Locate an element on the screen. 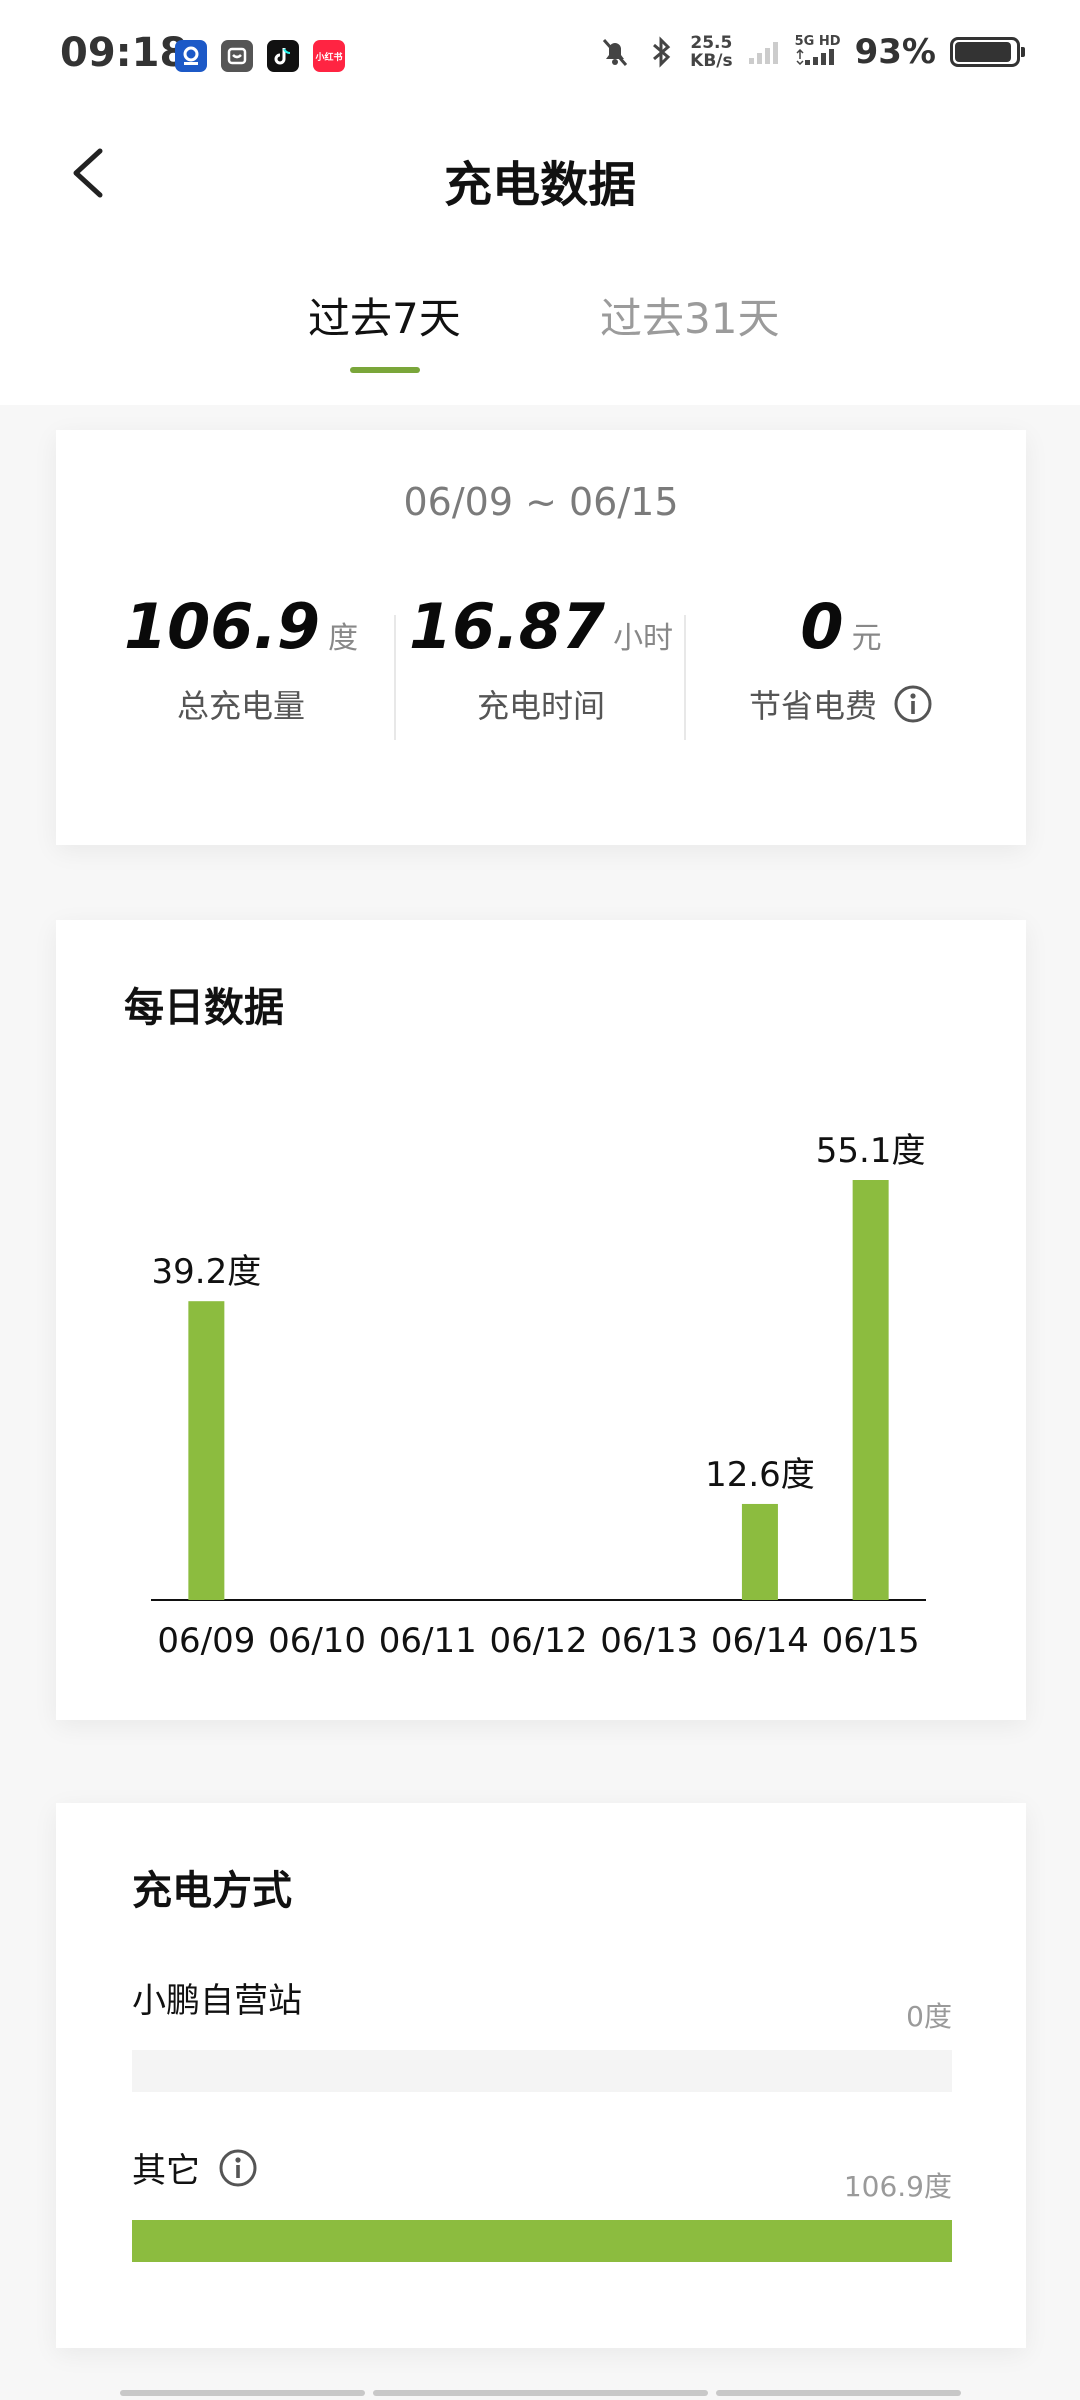 The width and height of the screenshot is (1080, 2400). stat-savings-label: 节省电费 is located at coordinates (812, 706).